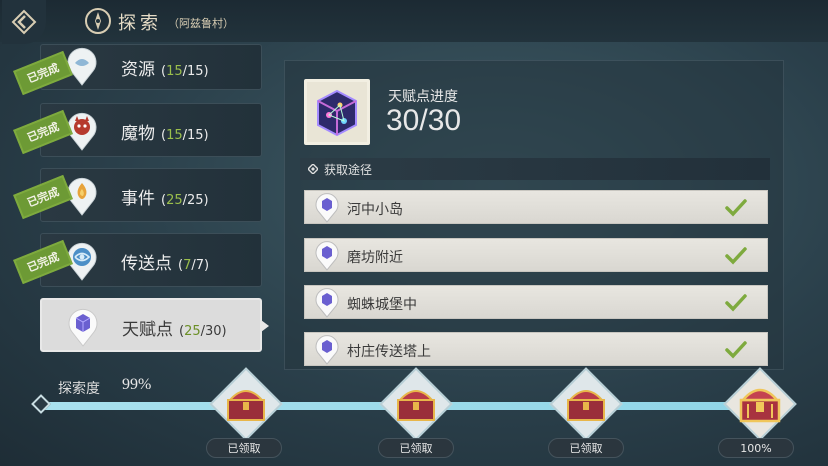 Image resolution: width=828 pixels, height=466 pixels. Describe the element at coordinates (313, 169) in the screenshot. I see `diamond-bullet-icon` at that location.